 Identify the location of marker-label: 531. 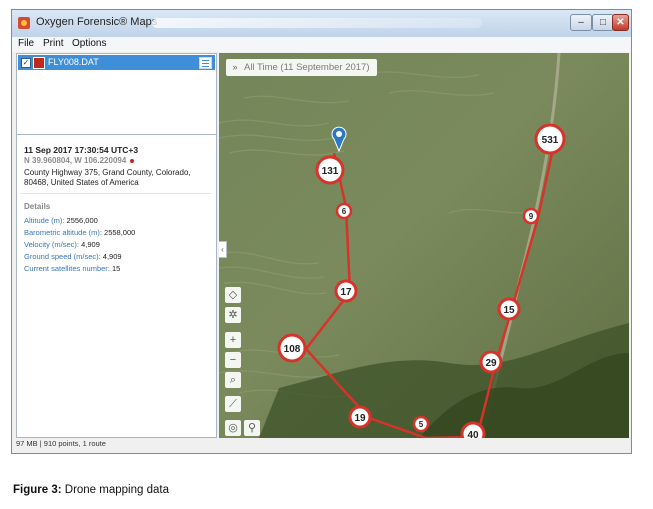
(550, 140).